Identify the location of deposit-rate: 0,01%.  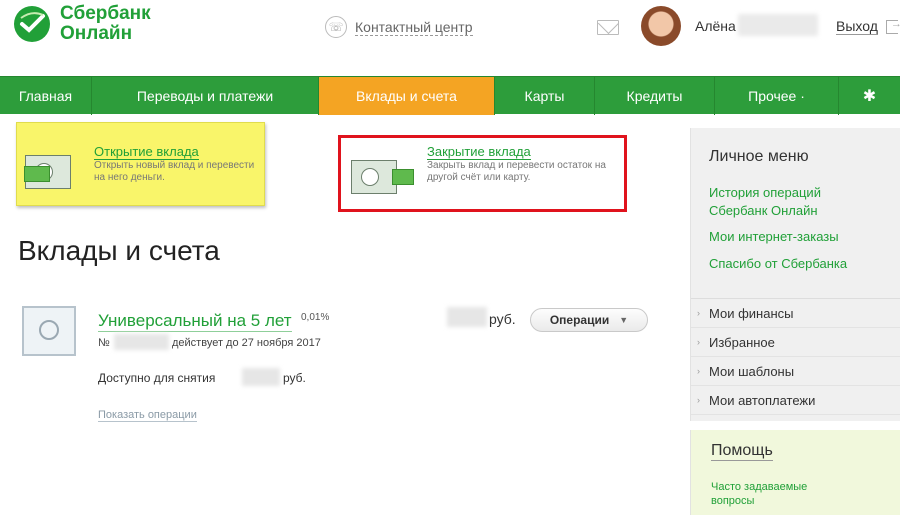
(315, 317).